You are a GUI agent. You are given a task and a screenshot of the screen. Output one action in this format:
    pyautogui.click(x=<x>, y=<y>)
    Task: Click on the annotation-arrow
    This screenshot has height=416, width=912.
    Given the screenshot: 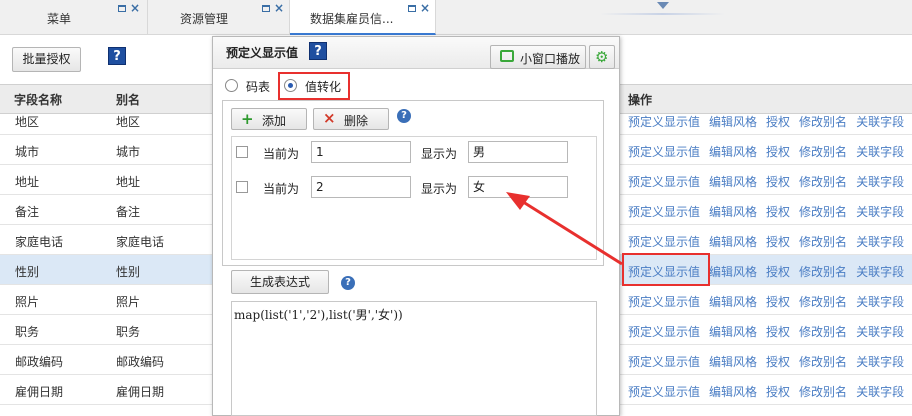 What is the action you would take?
    pyautogui.click(x=564, y=229)
    